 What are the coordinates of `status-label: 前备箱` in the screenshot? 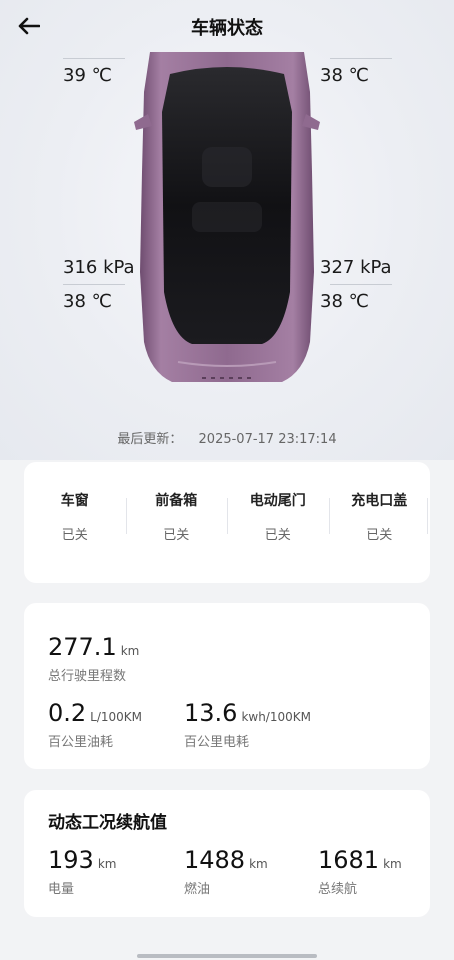 It's located at (176, 501).